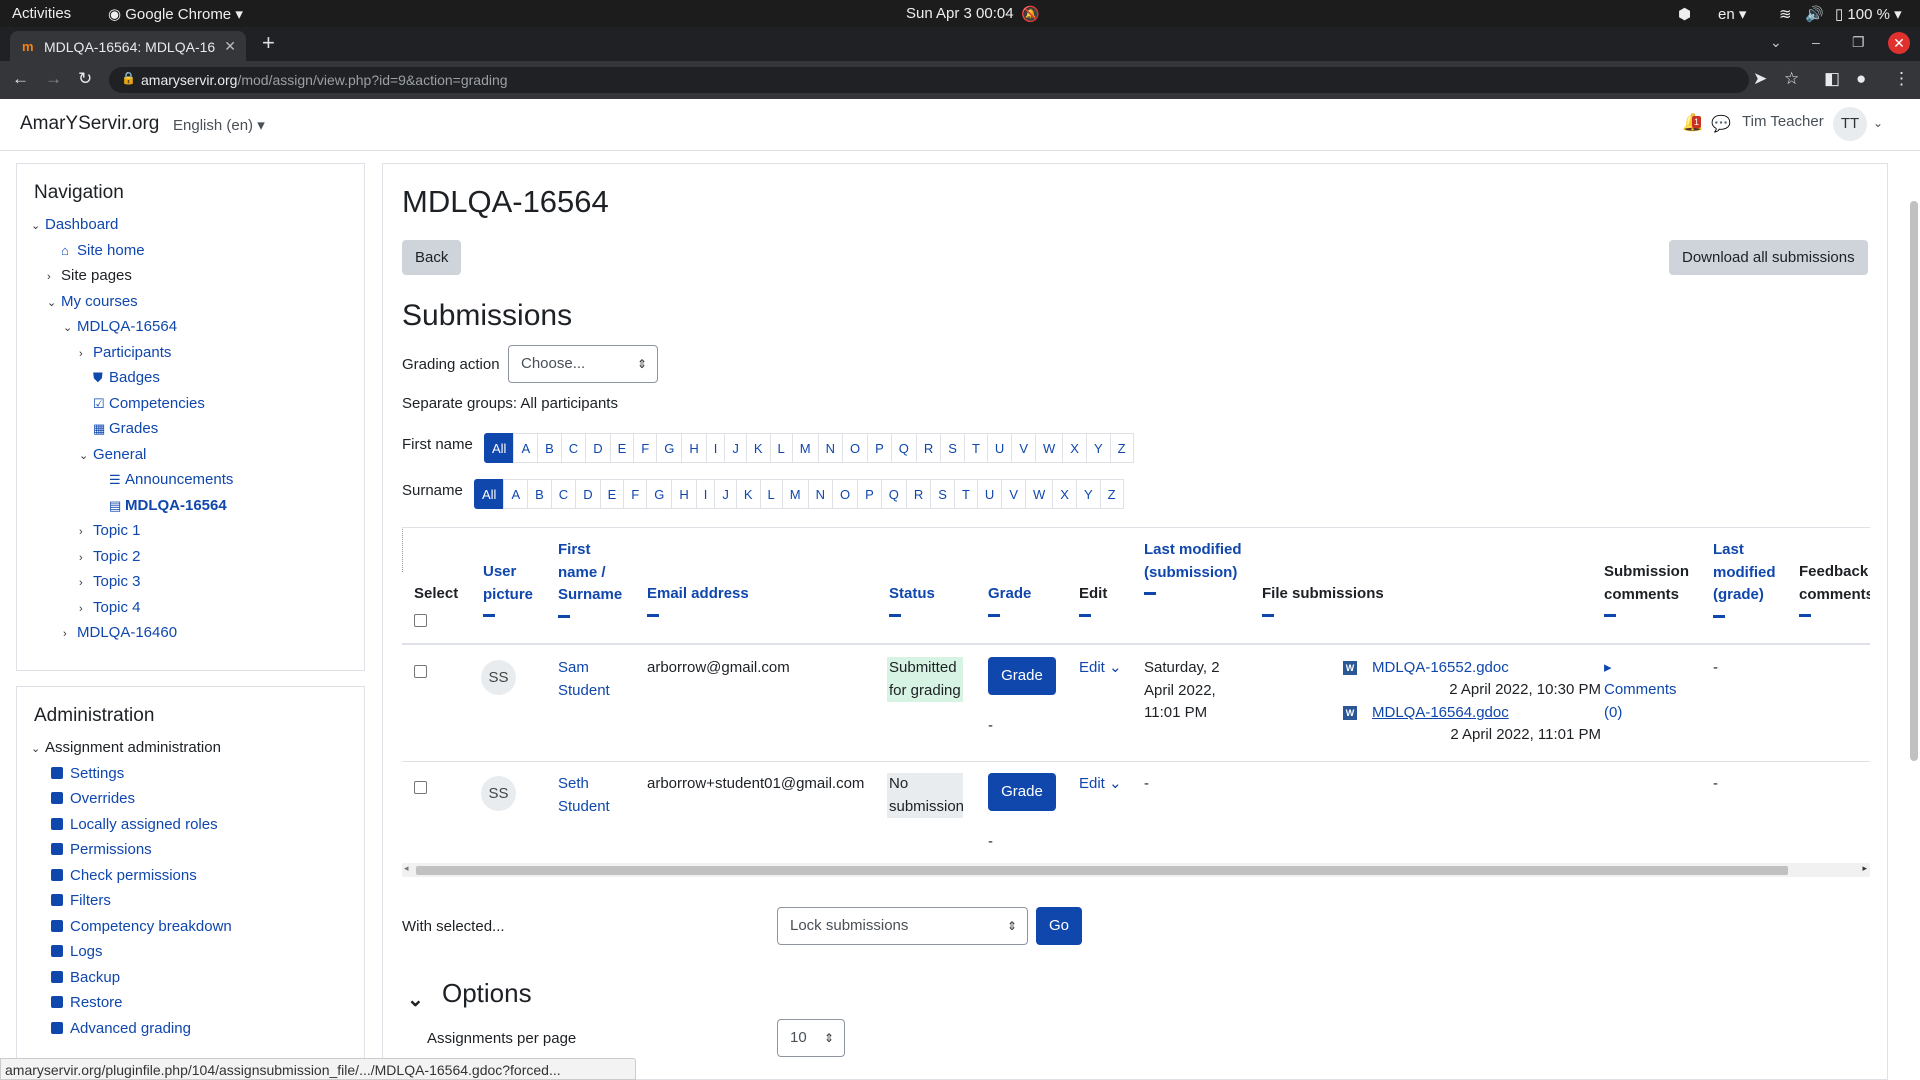 This screenshot has width=1920, height=1080. What do you see at coordinates (1022, 676) in the screenshot?
I see `grade-button: Grade` at bounding box center [1022, 676].